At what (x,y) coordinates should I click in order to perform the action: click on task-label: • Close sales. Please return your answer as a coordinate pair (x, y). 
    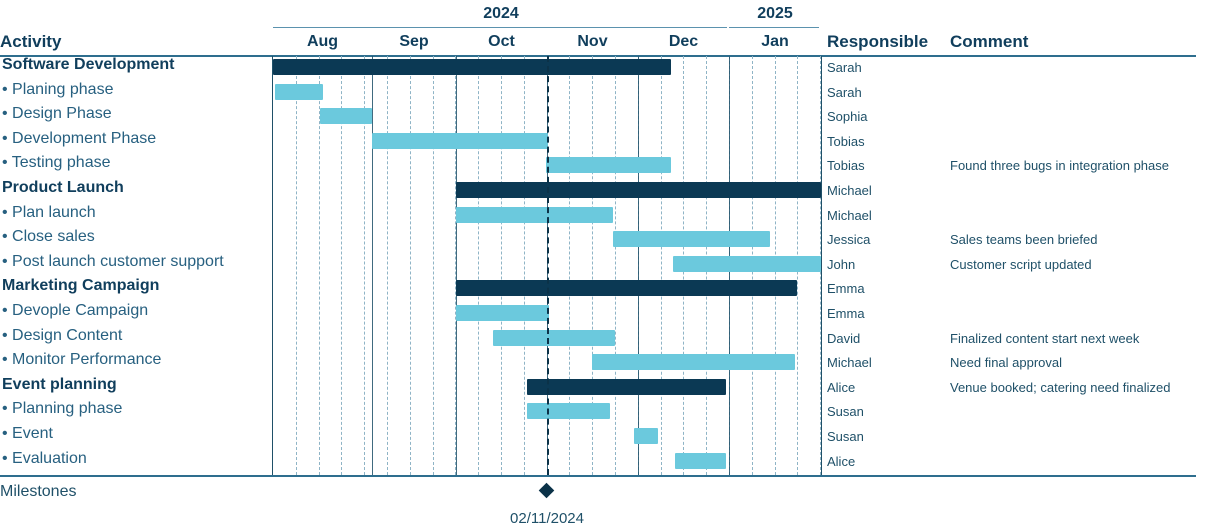
    Looking at the image, I should click on (48, 237).